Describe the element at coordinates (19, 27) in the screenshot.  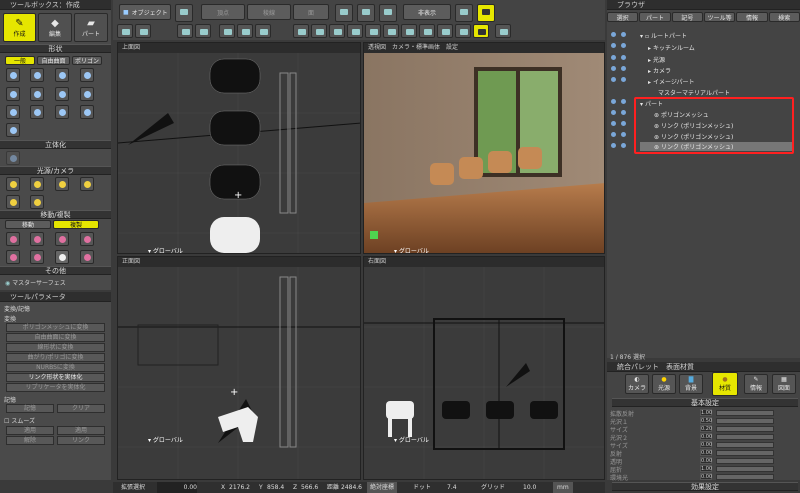
I see `tab-create: ✎ 作成` at that location.